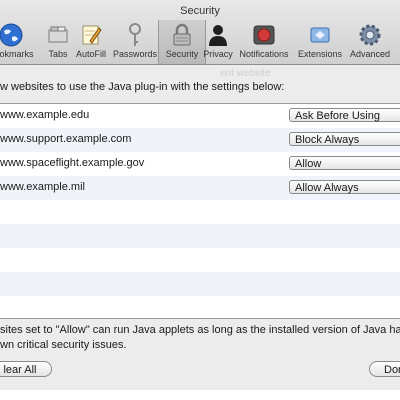 The height and width of the screenshot is (400, 400). What do you see at coordinates (45, 115) in the screenshot?
I see `website-label: www.example.edu` at bounding box center [45, 115].